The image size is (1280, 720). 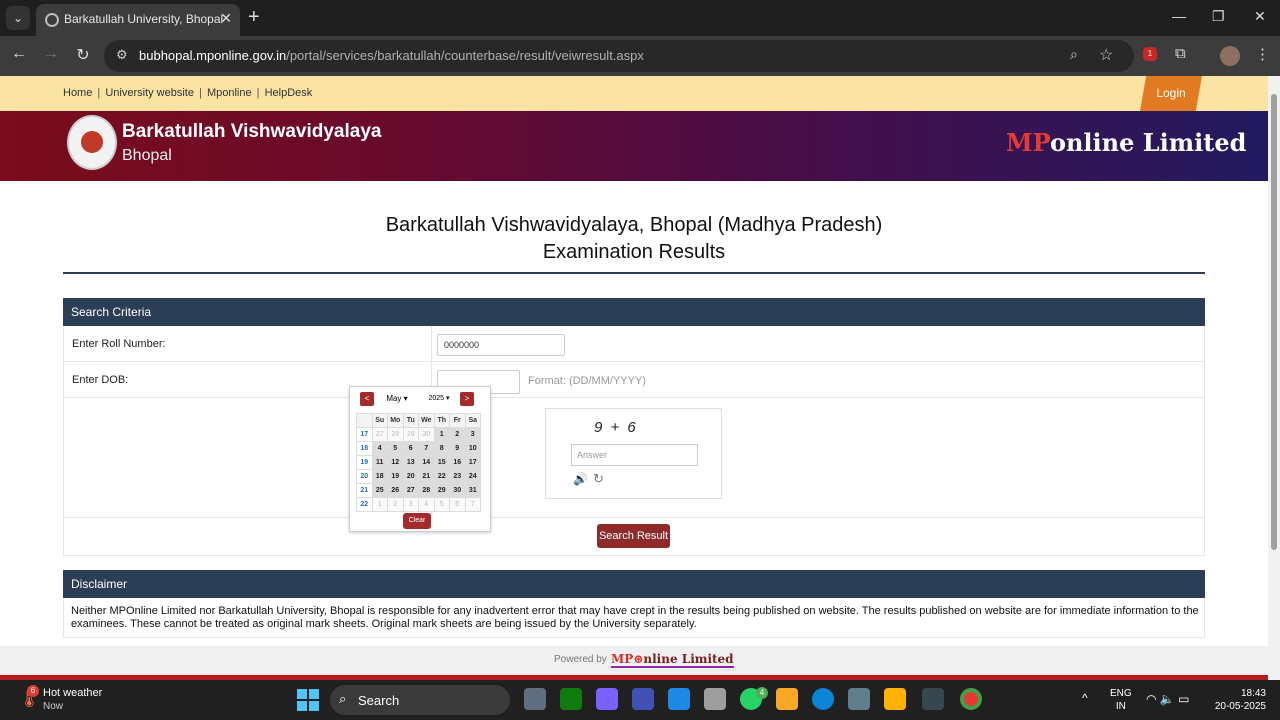 What do you see at coordinates (1218, 16) in the screenshot?
I see `window-restore-icon: ❐` at bounding box center [1218, 16].